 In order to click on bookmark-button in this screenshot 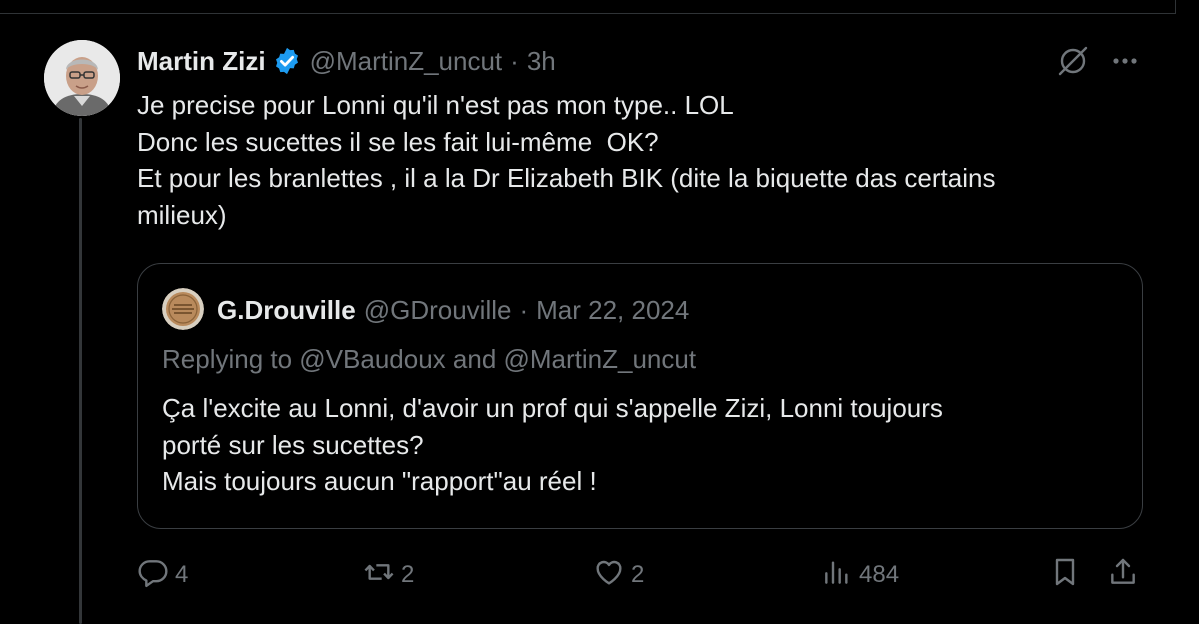, I will do `click(1065, 575)`.